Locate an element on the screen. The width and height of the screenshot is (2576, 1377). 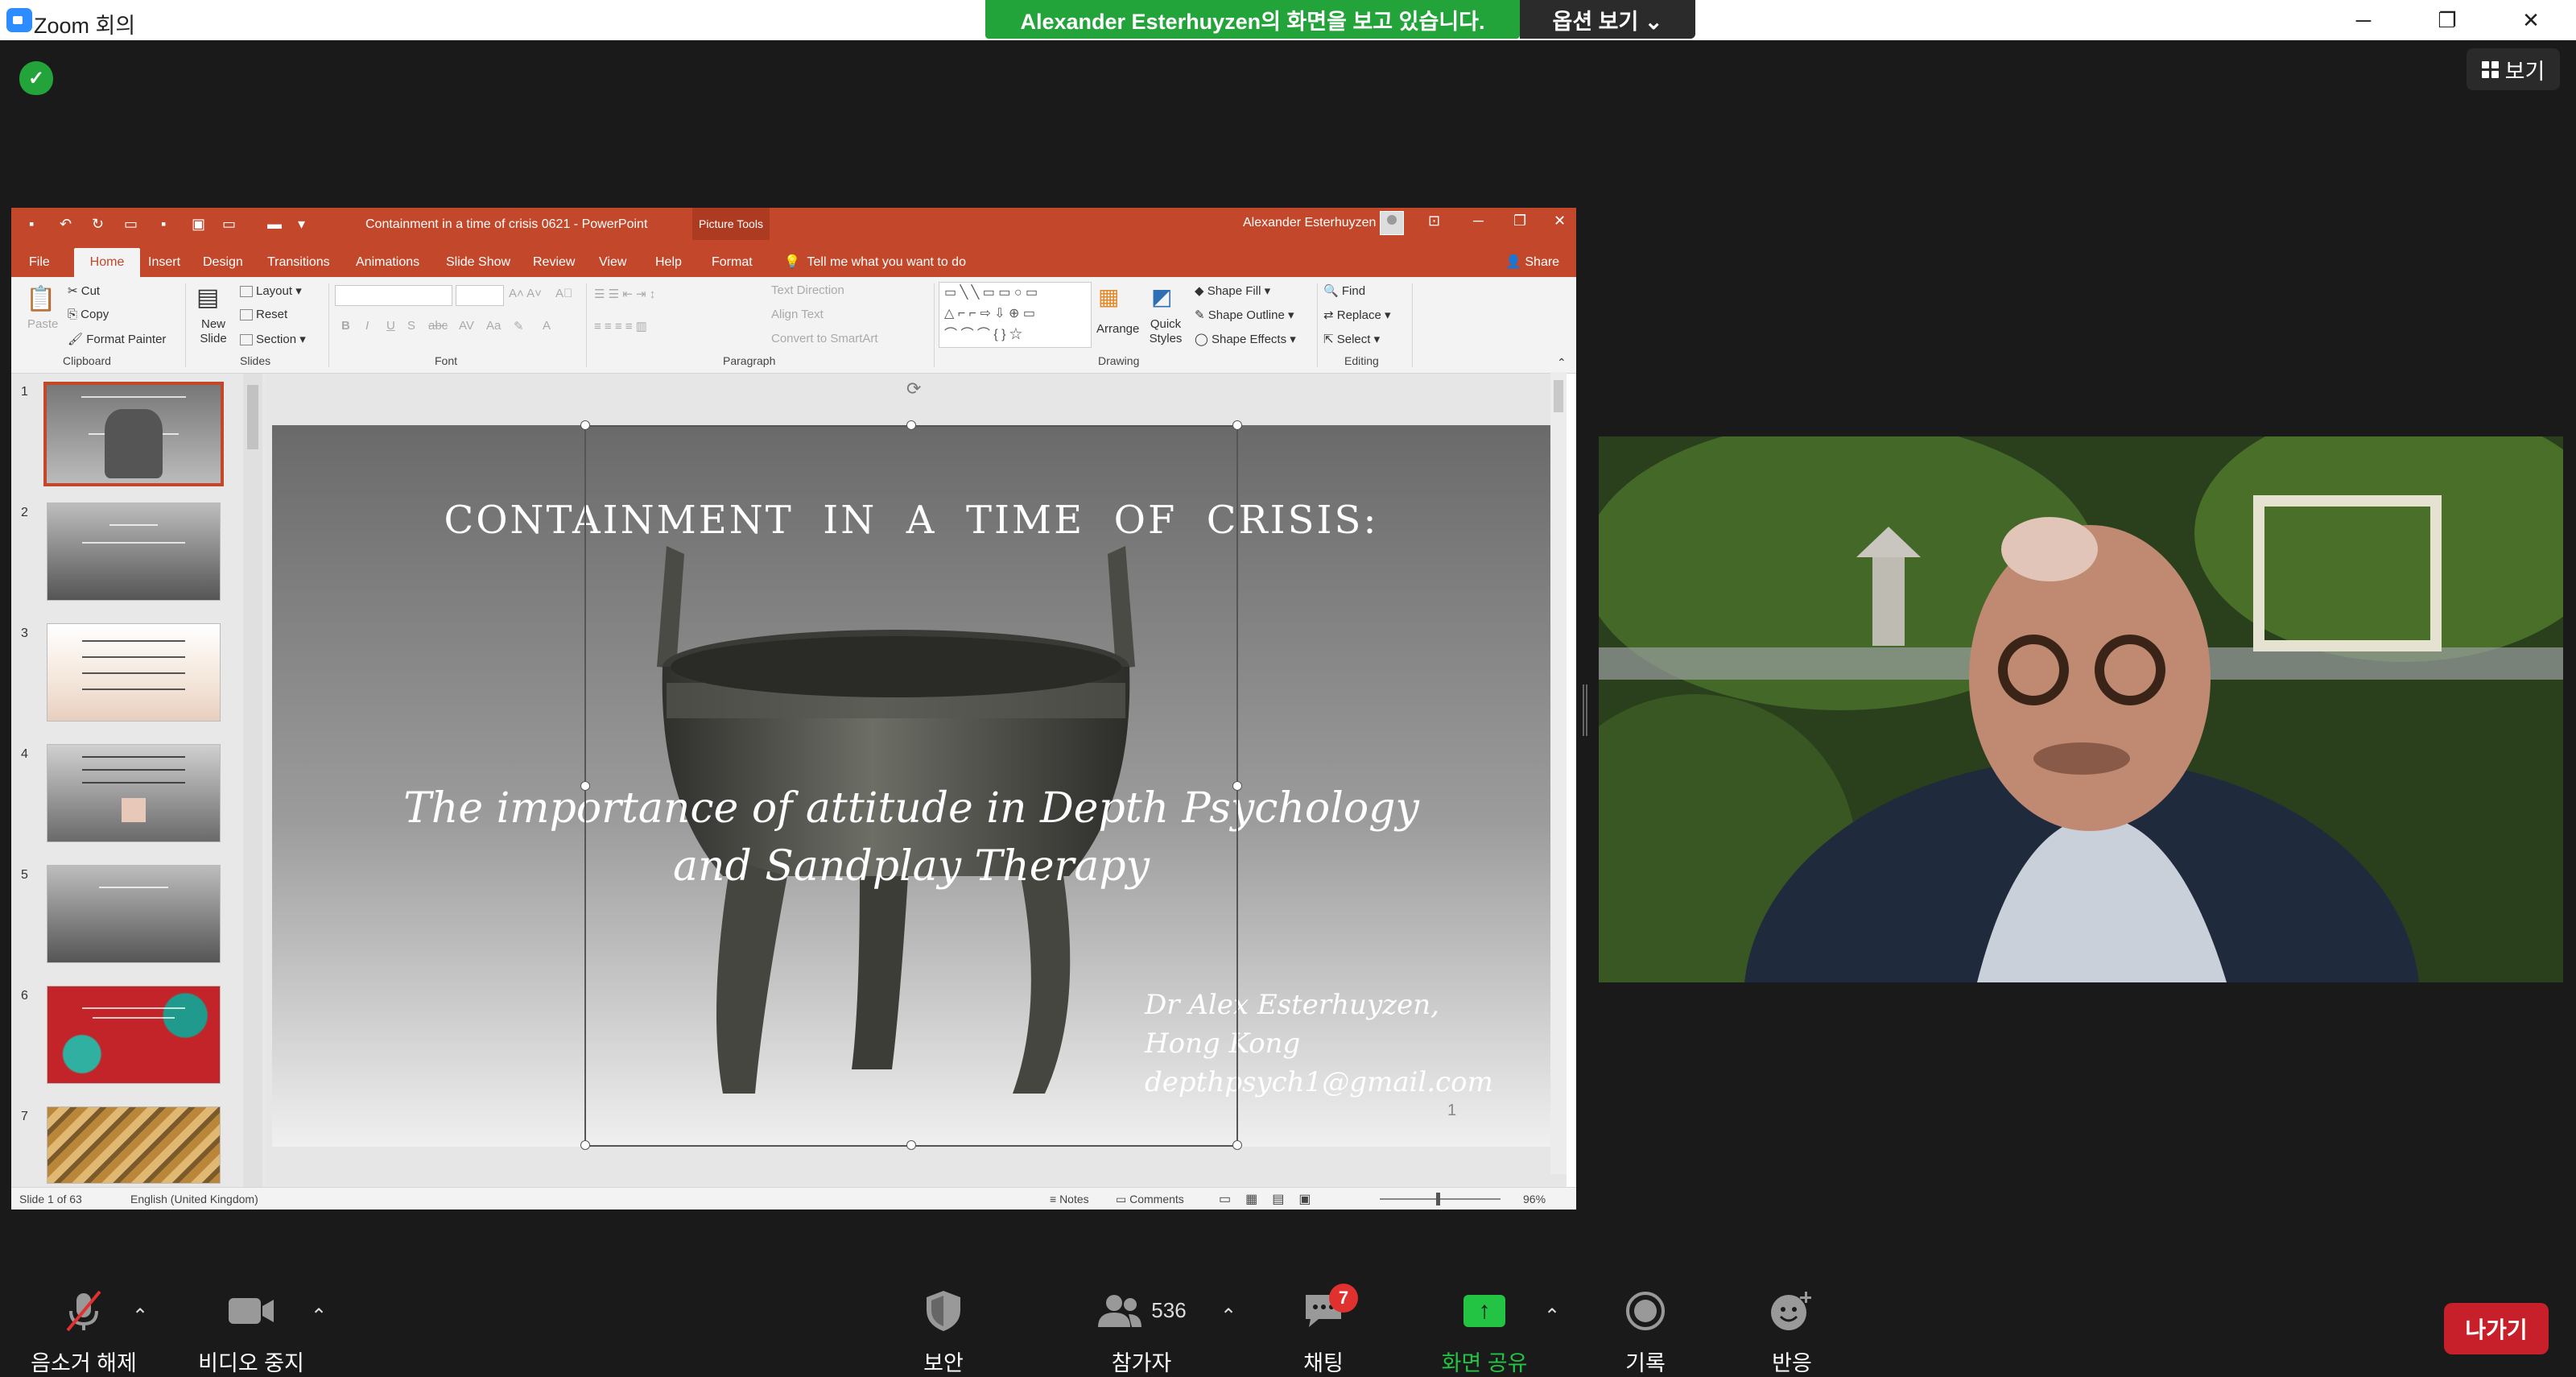
layout-icon: ▭ is located at coordinates (229, 224).